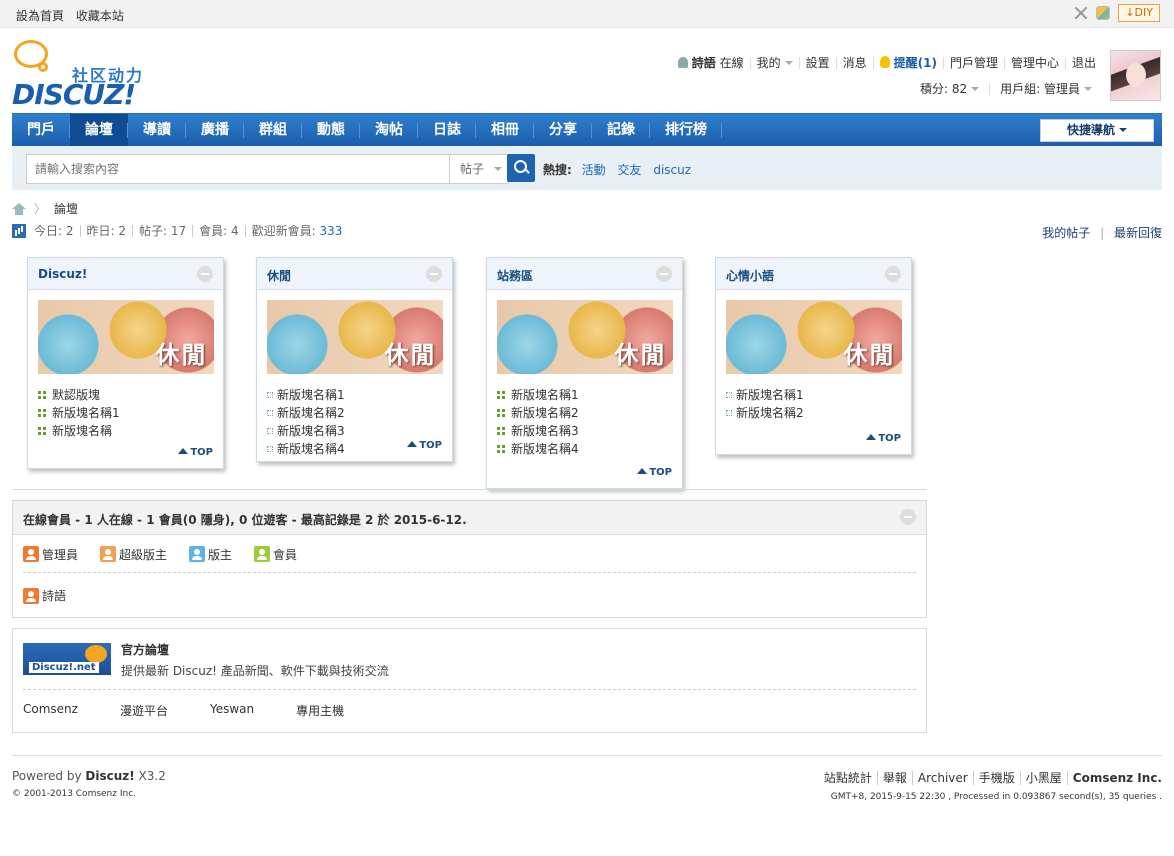 The image size is (1174, 856). What do you see at coordinates (1066, 233) in the screenshot?
I see `my-posts-link: 我的帖子` at bounding box center [1066, 233].